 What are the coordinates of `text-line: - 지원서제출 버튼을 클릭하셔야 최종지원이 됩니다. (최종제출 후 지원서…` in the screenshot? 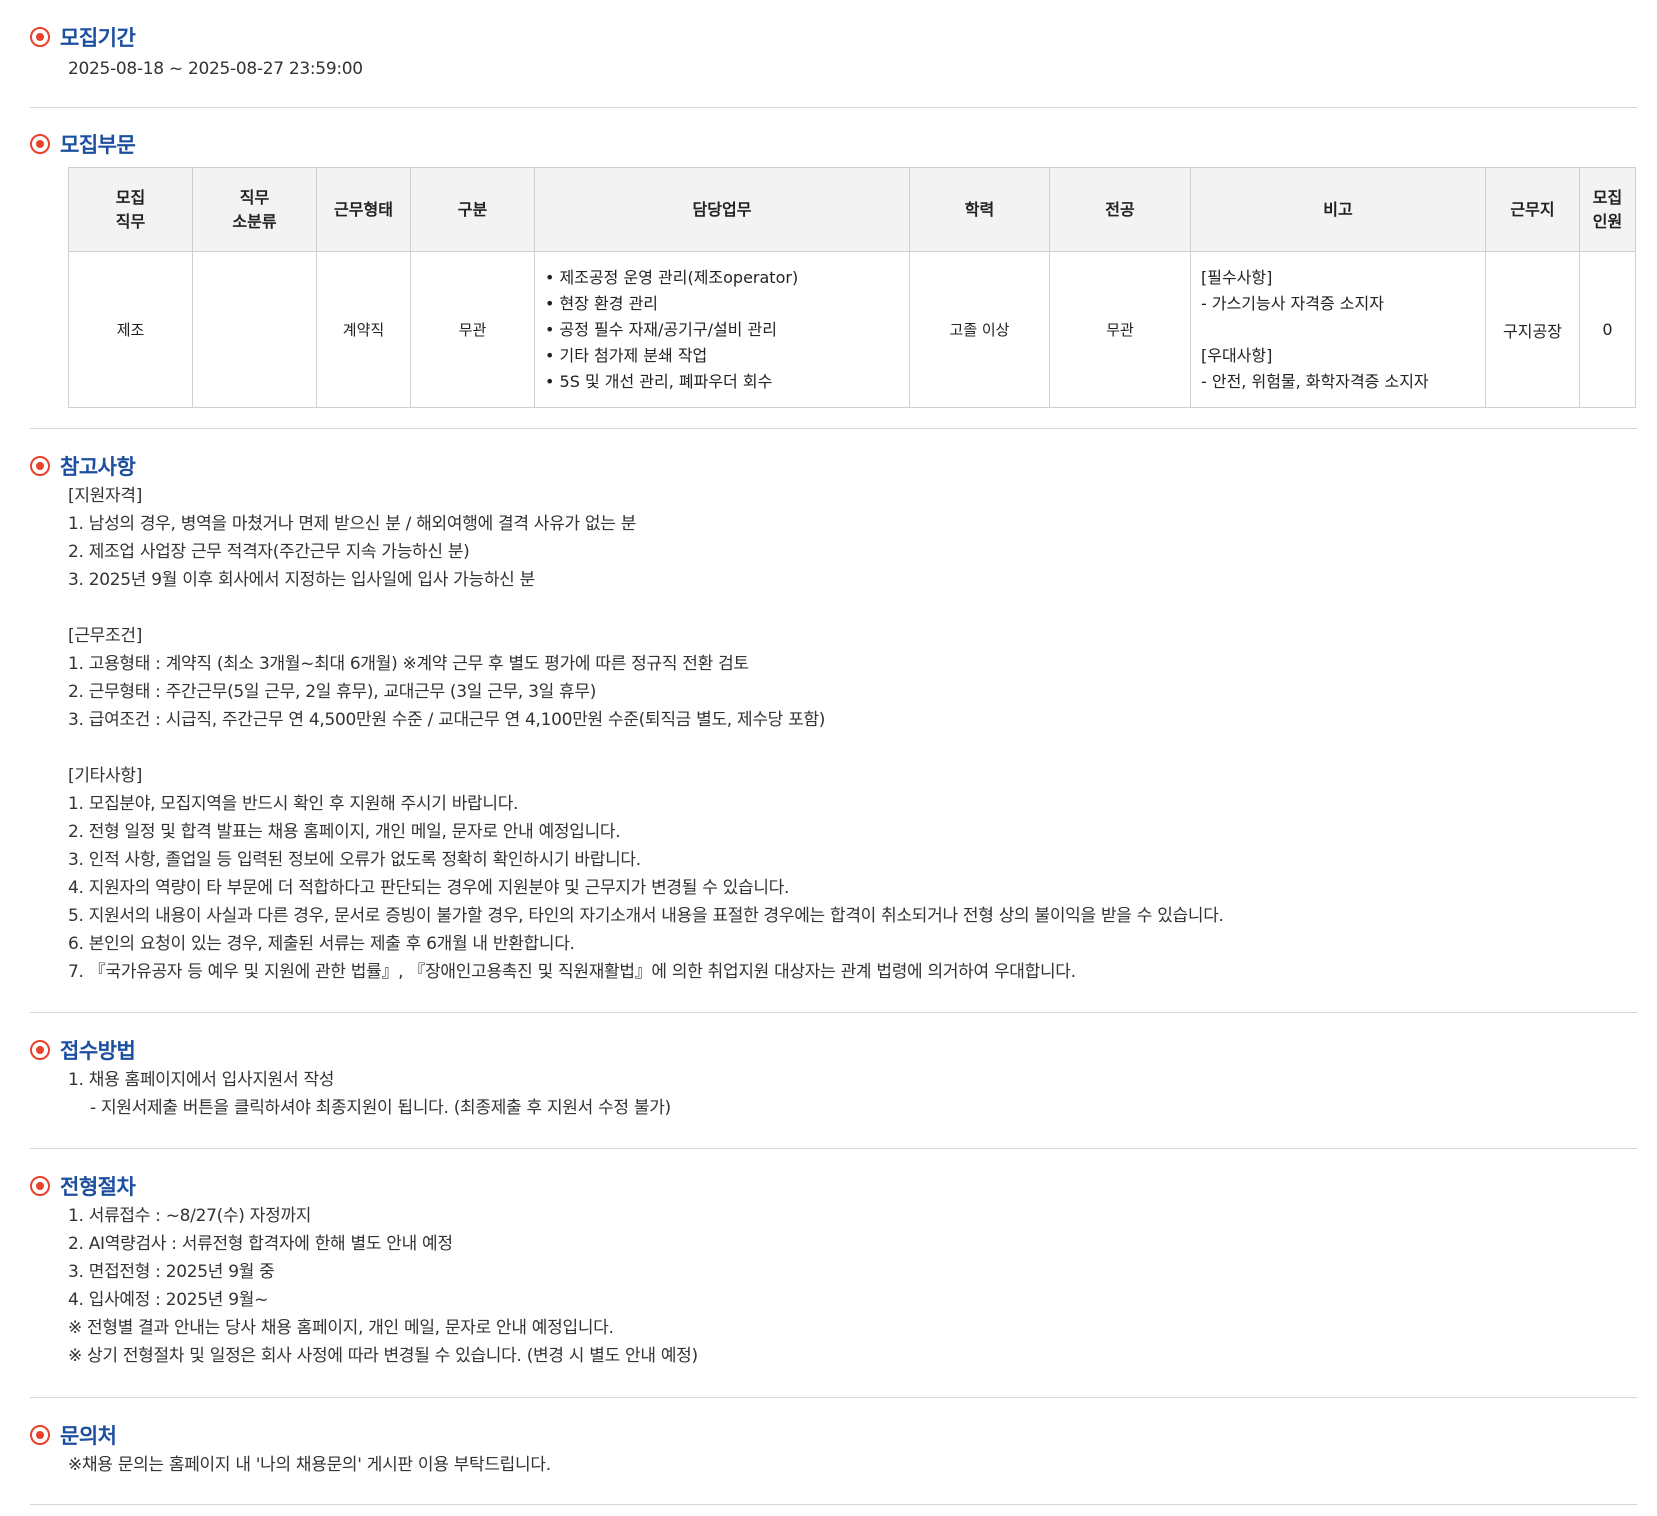 It's located at (380, 1108).